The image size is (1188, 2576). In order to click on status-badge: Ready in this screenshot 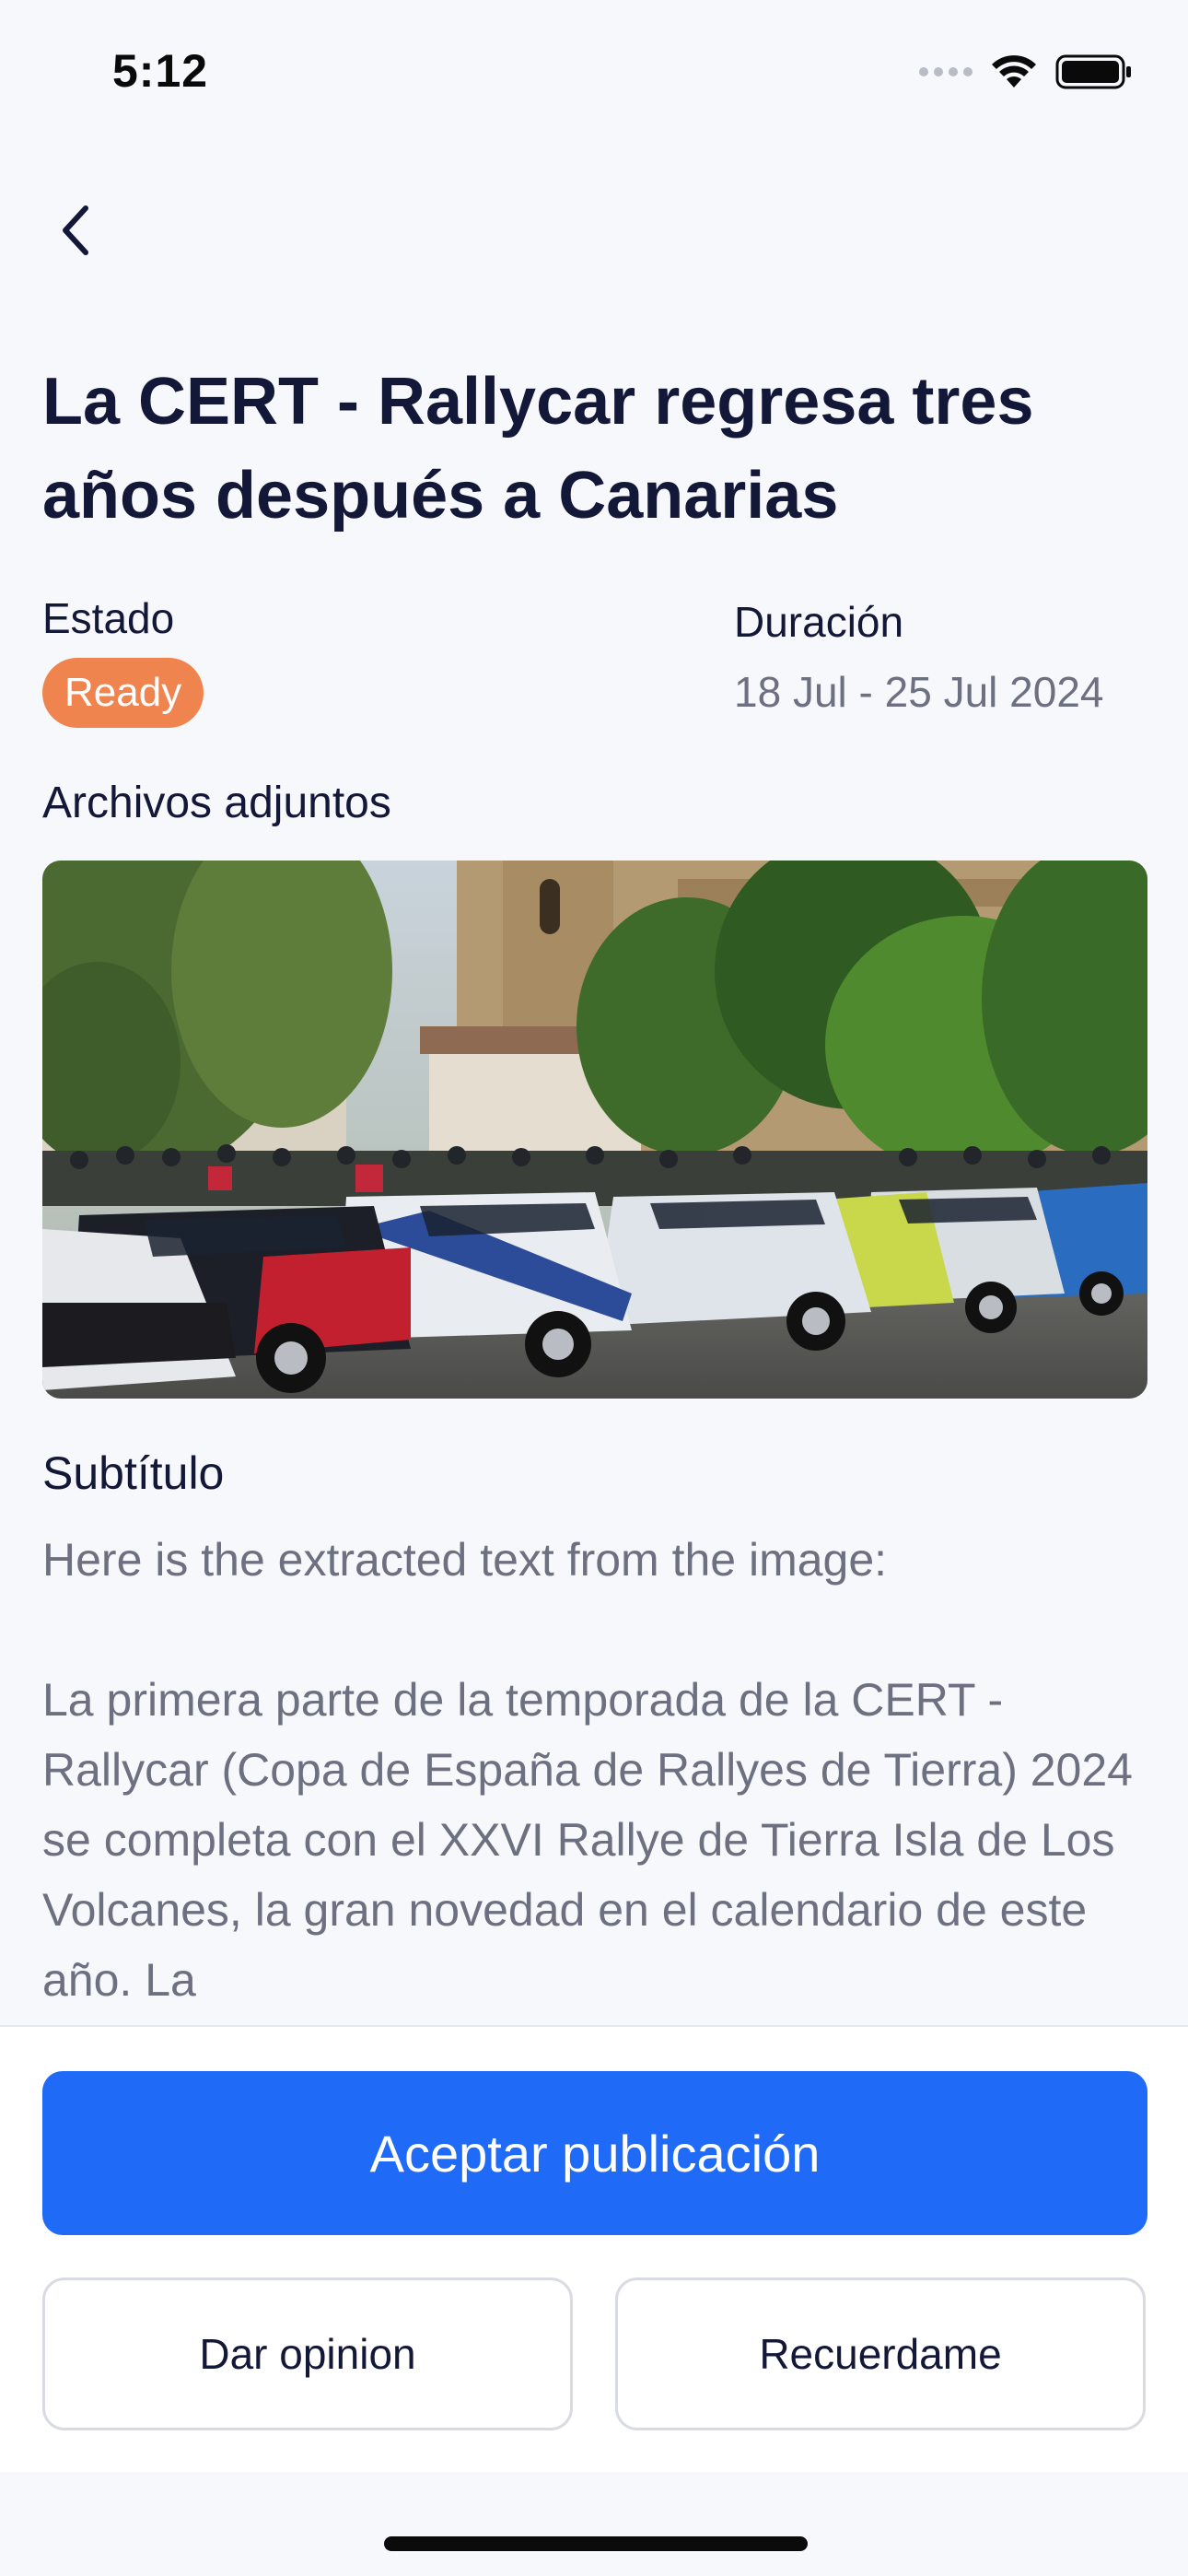, I will do `click(123, 693)`.